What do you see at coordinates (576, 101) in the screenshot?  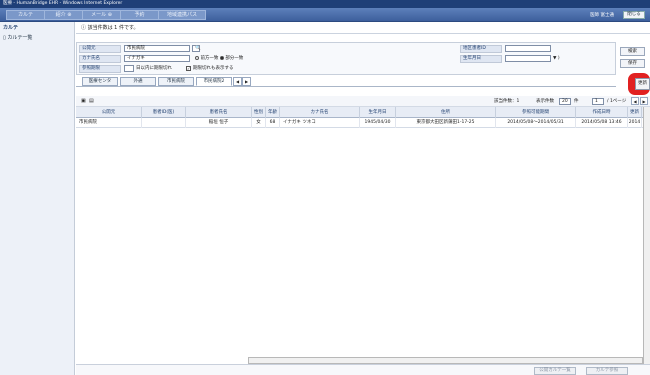 I see `per-page-suffix: 件` at bounding box center [576, 101].